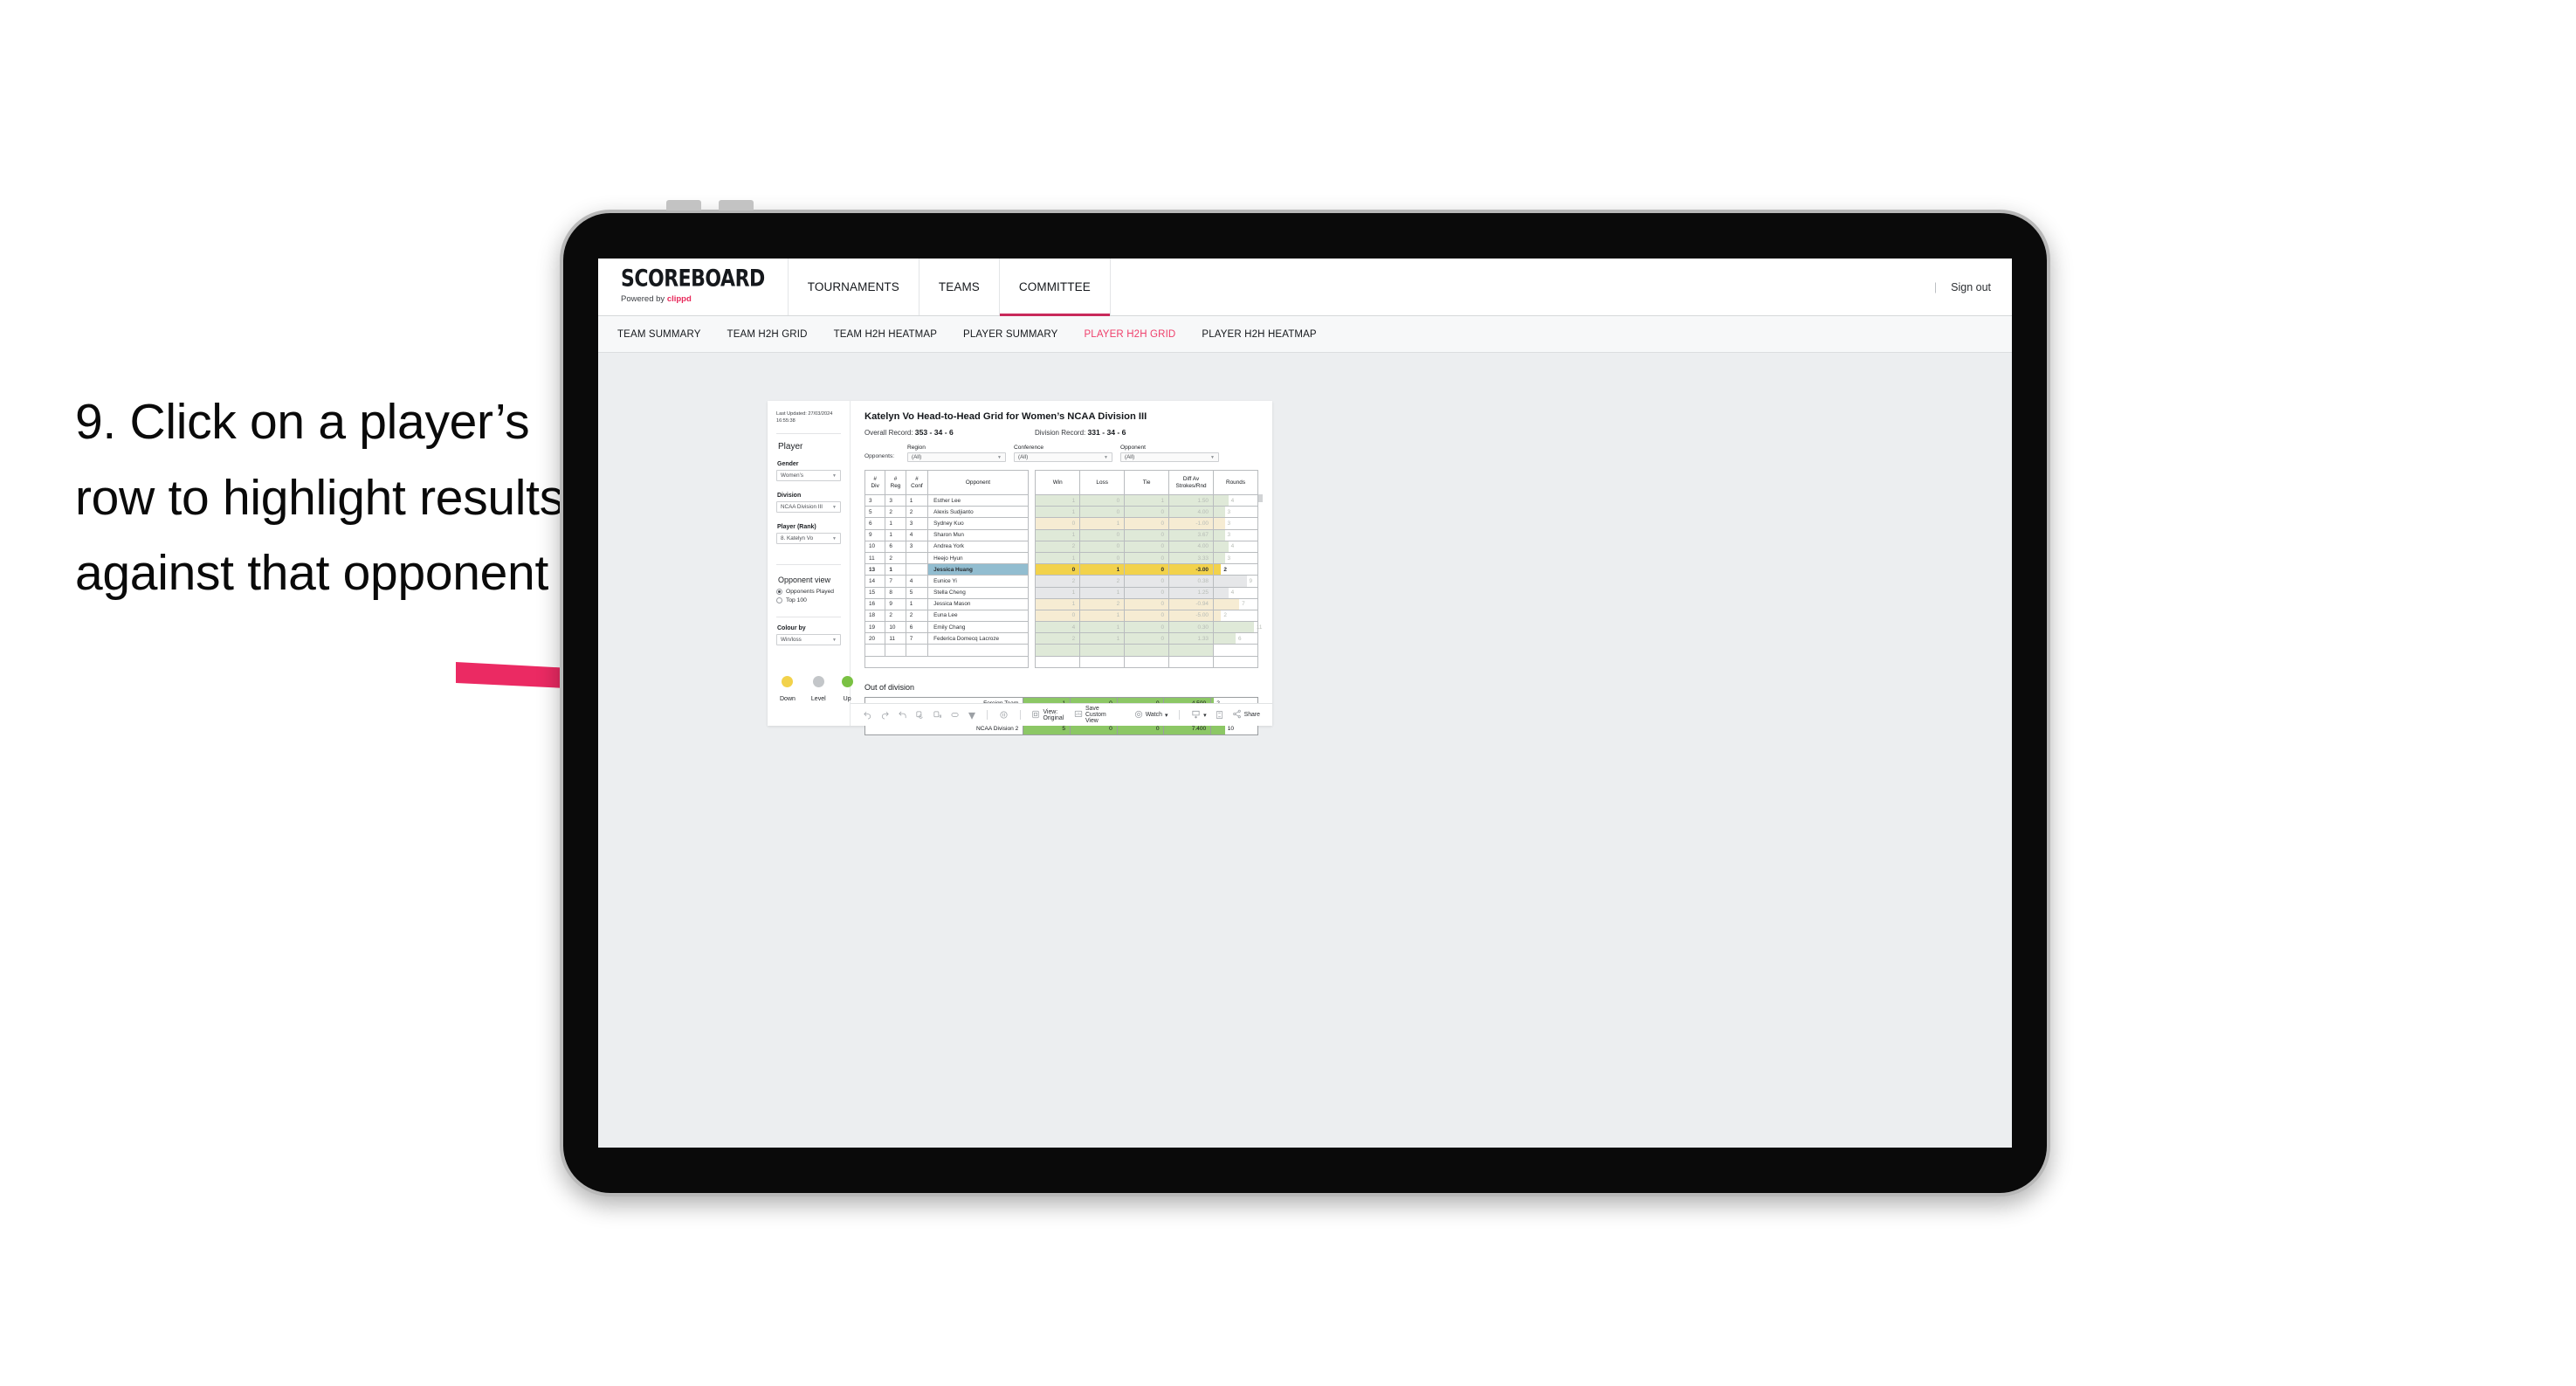  Describe the element at coordinates (1061, 512) in the screenshot. I see `table-row: 5 2 2 Alexis Sudjianto 1 0 0 4.00 3` at that location.